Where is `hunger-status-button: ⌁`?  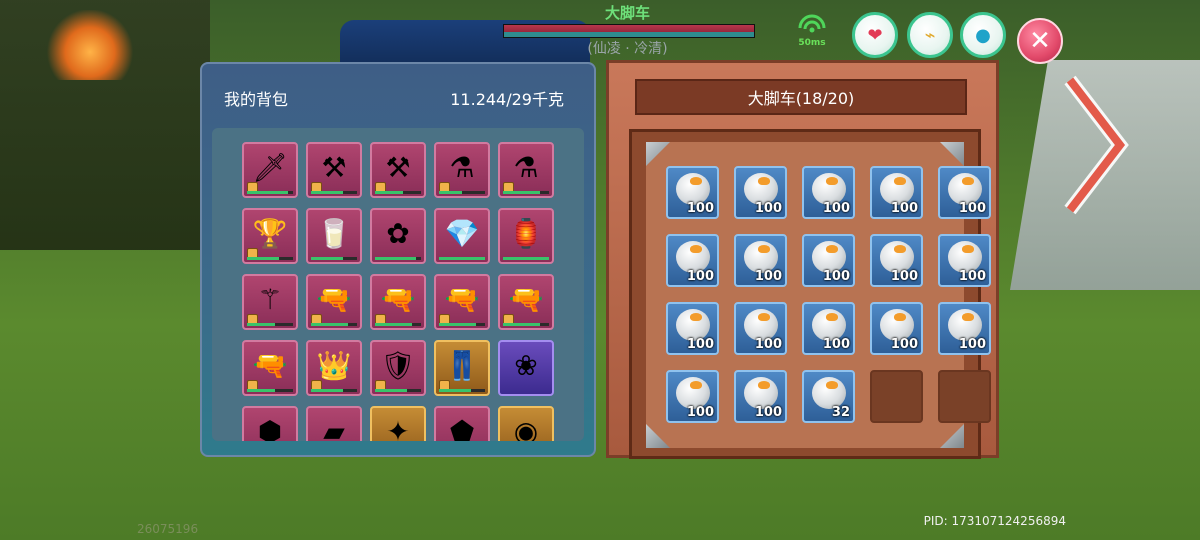
hunger-status-button: ⌁ is located at coordinates (930, 35).